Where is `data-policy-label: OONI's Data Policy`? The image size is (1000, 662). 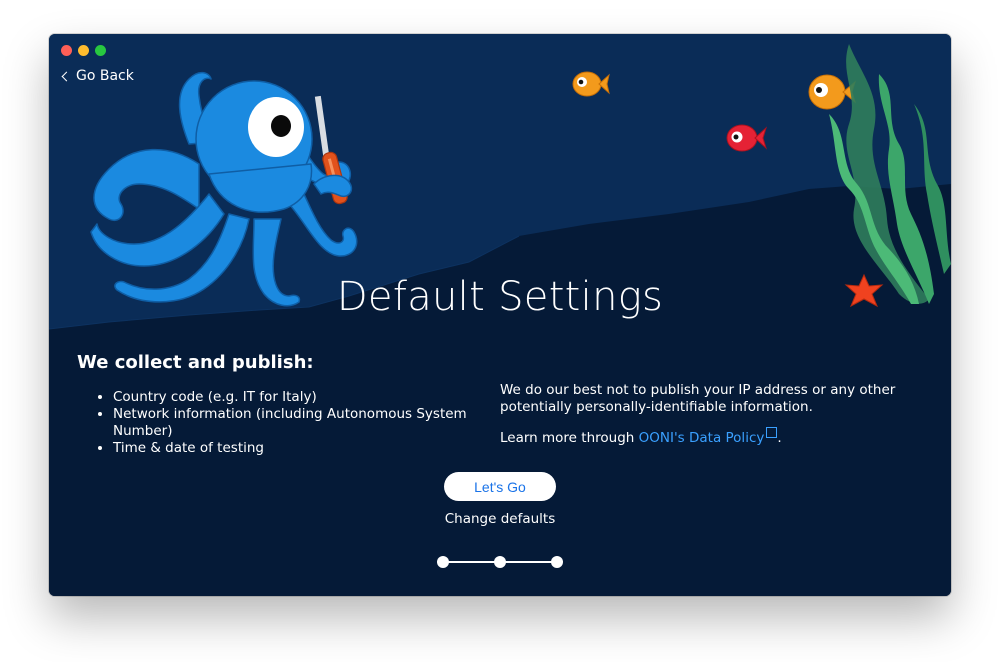 data-policy-label: OONI's Data Policy is located at coordinates (701, 438).